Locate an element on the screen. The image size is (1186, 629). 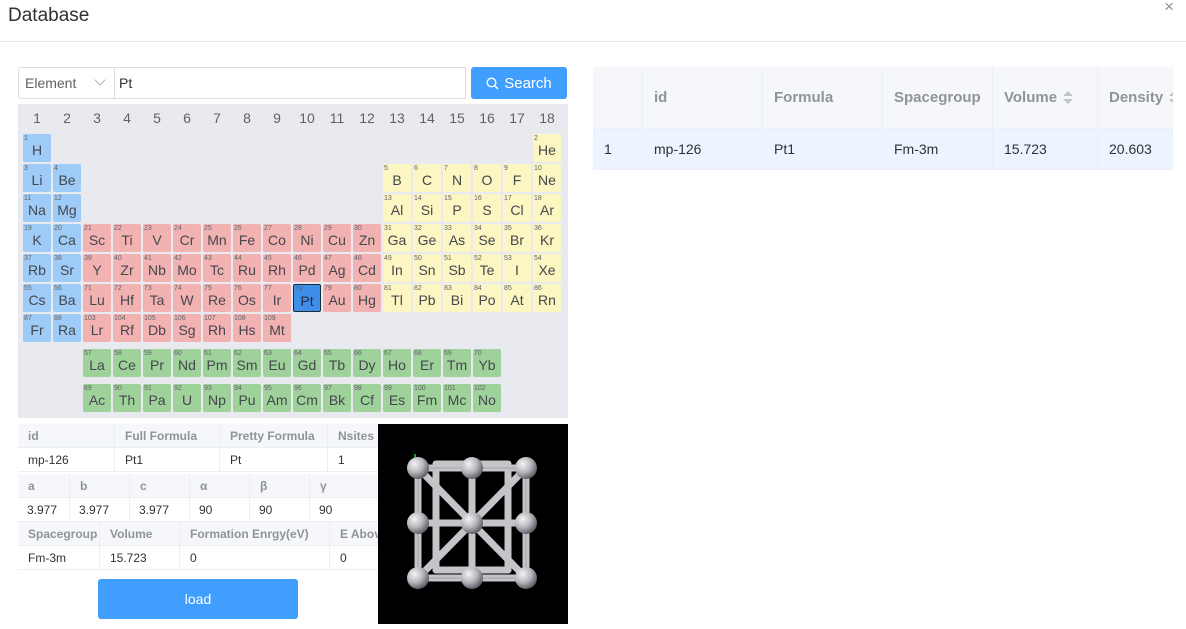
element-es: 99 Es is located at coordinates (397, 398).